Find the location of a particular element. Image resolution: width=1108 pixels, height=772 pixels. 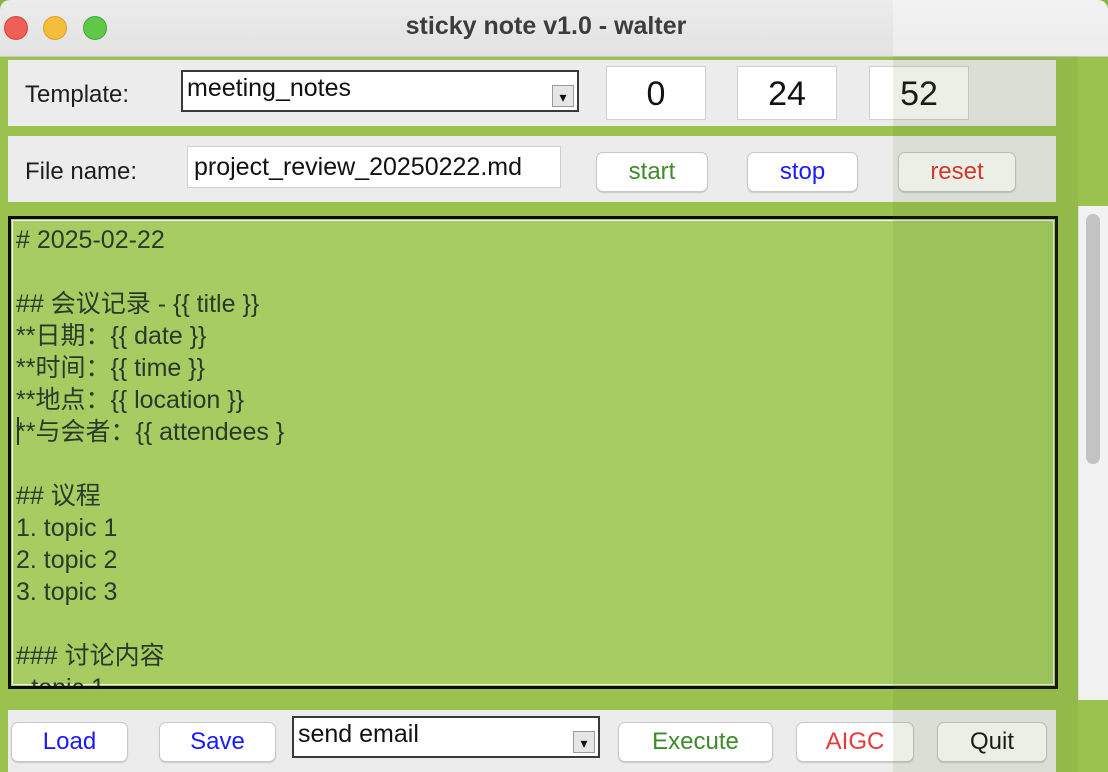

editor-scrollbar-thumb is located at coordinates (1093, 339).